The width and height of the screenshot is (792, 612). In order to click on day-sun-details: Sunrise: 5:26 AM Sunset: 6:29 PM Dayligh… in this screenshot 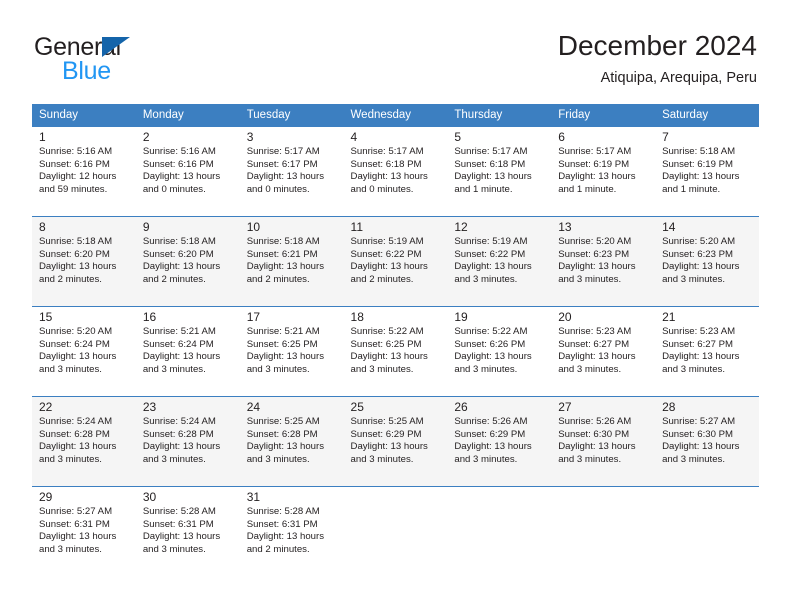, I will do `click(493, 440)`.